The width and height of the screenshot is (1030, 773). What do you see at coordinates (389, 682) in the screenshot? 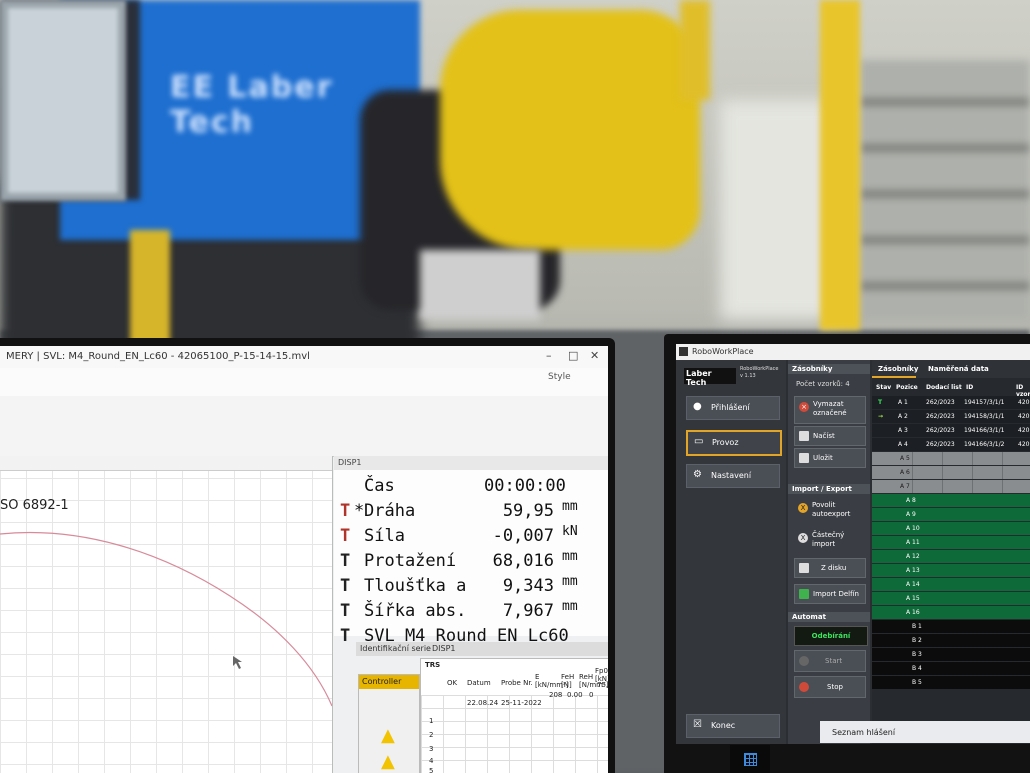
I see `controller-header: Controller` at bounding box center [389, 682].